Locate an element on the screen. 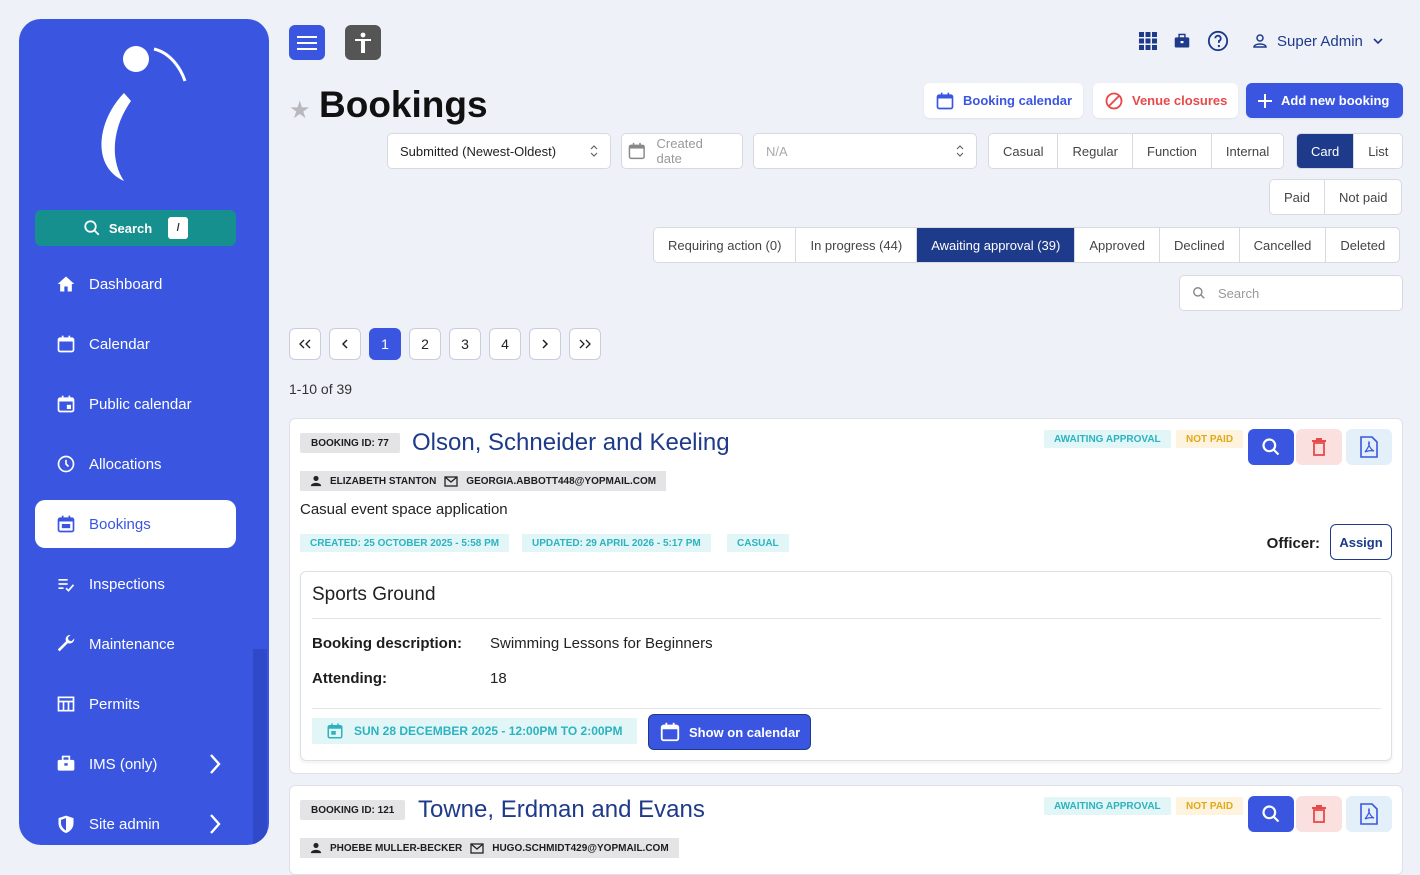 The width and height of the screenshot is (1420, 875). status-requiring-action: Requiring action (0) is located at coordinates (725, 245).